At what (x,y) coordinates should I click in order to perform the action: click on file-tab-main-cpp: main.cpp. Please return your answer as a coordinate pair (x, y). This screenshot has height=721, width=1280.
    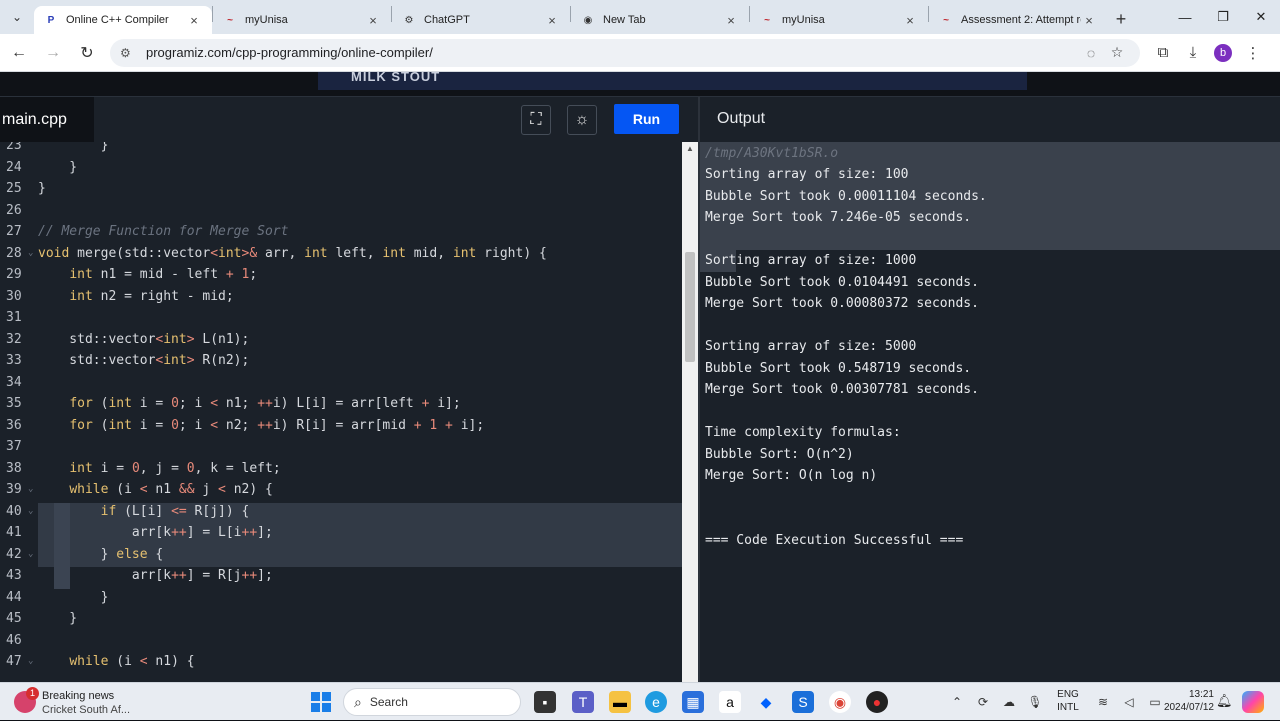
    Looking at the image, I should click on (48, 120).